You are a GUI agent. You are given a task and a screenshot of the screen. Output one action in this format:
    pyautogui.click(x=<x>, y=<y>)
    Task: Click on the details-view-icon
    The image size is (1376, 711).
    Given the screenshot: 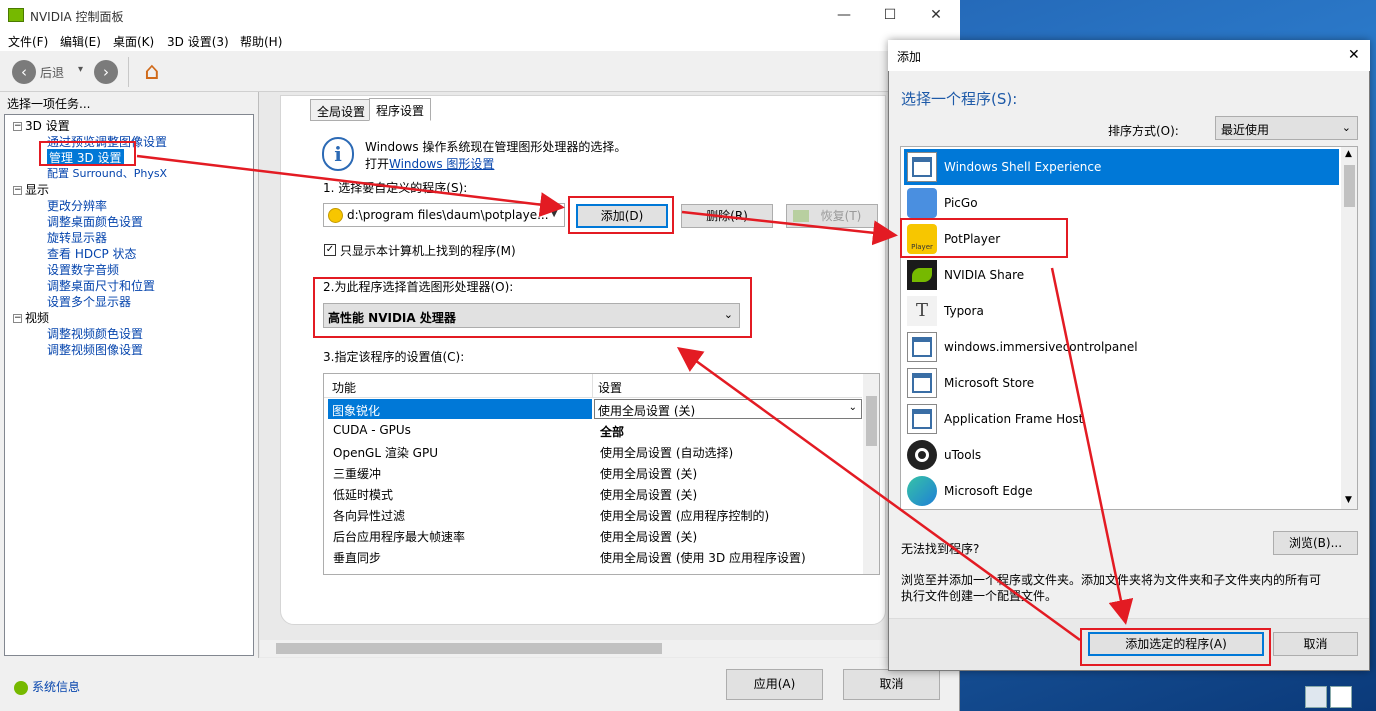 What is the action you would take?
    pyautogui.click(x=1316, y=697)
    